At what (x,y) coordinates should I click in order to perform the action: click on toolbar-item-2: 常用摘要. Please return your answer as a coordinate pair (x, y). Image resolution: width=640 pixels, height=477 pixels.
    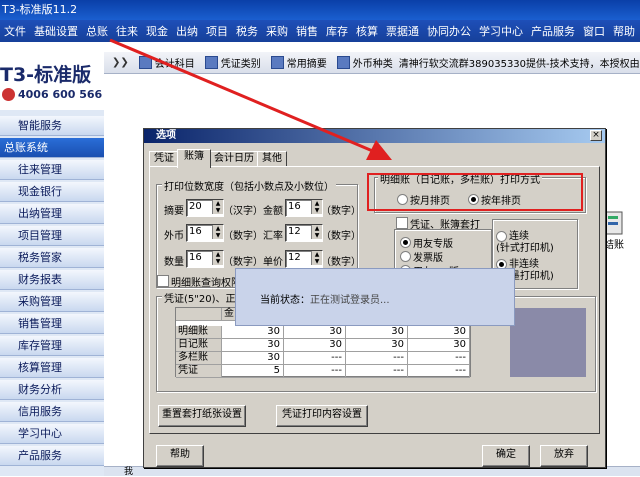
    Looking at the image, I should click on (298, 62).